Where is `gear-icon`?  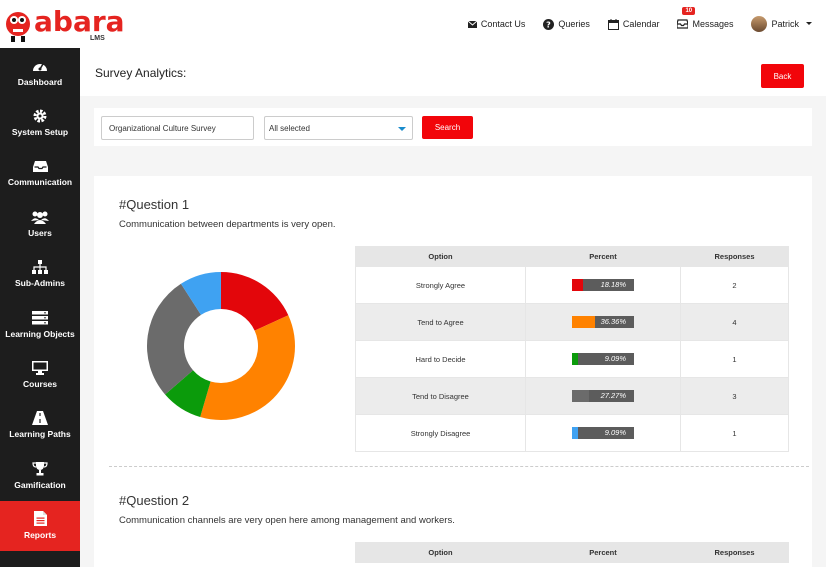
gear-icon is located at coordinates (40, 116).